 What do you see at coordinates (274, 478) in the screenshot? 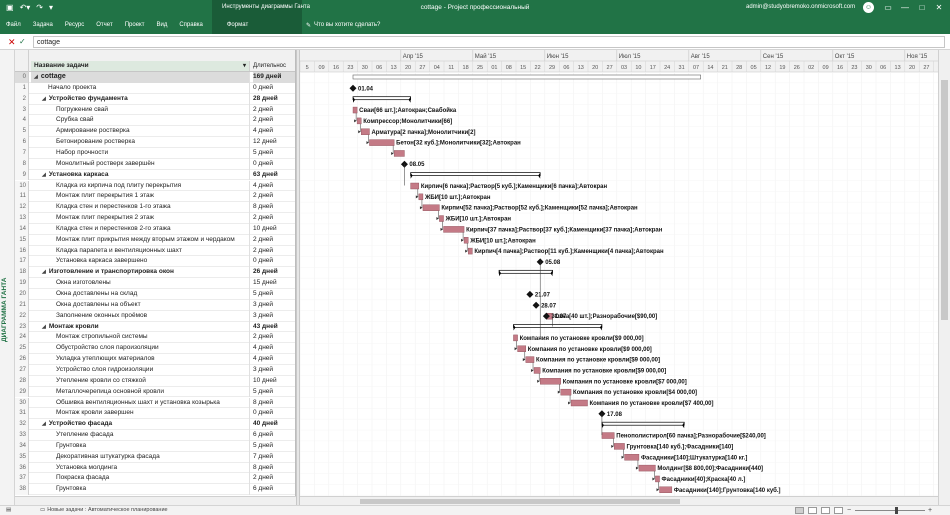
I see `duration-cell: 2 дней` at bounding box center [274, 478].